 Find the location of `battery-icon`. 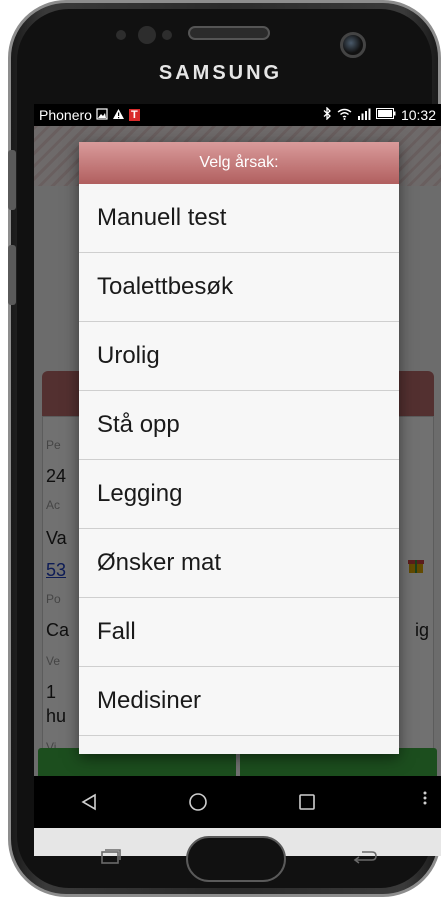

battery-icon is located at coordinates (385, 115).